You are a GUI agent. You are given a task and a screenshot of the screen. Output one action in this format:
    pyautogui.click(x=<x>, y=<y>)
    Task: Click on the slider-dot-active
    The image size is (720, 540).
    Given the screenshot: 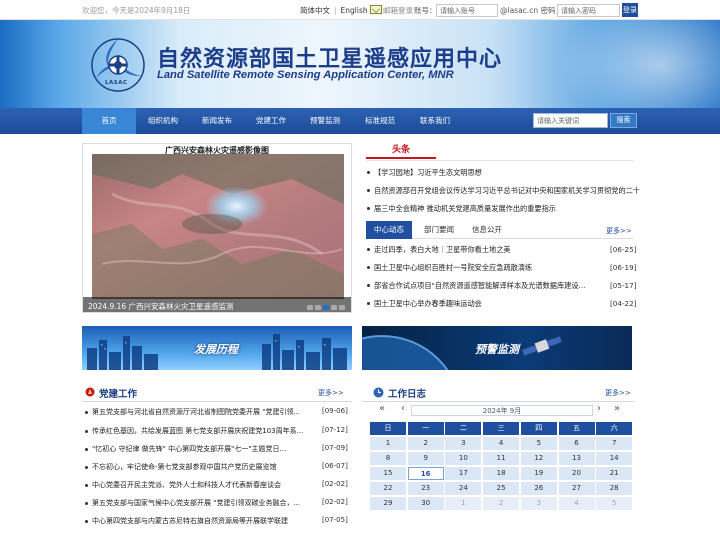 What is the action you would take?
    pyautogui.click(x=326, y=307)
    